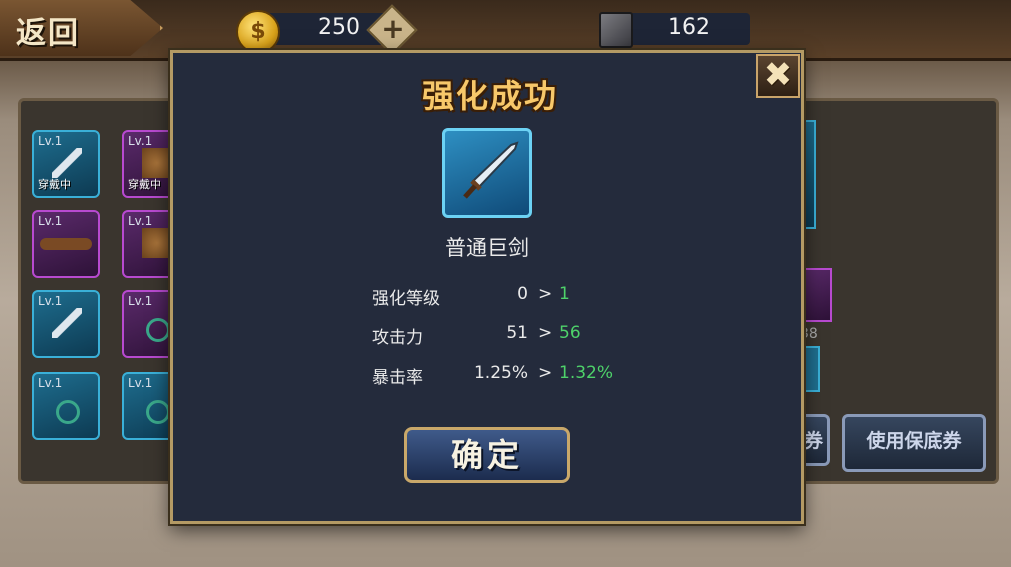 This screenshot has height=567, width=1011. What do you see at coordinates (393, 29) in the screenshot?
I see `plus-icon: +` at bounding box center [393, 29].